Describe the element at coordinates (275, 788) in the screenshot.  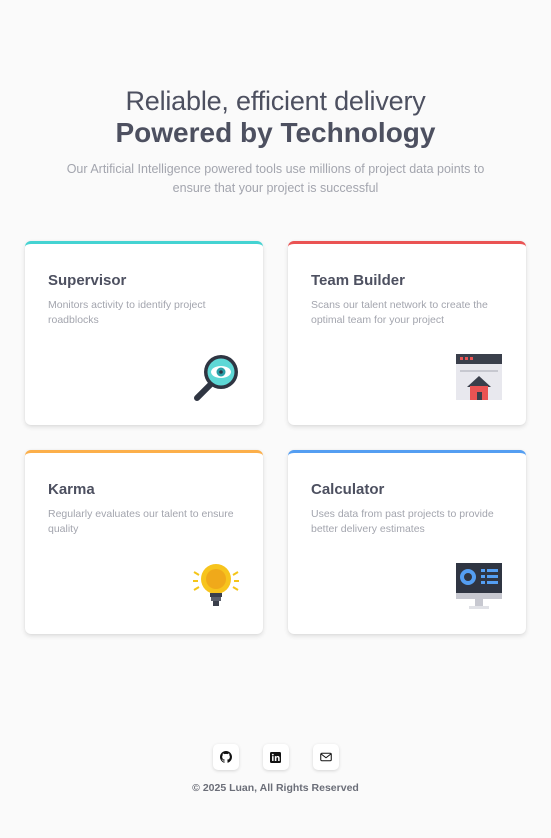
I see `copyright-text: © 2025 Luan, All Rights Reserved` at that location.